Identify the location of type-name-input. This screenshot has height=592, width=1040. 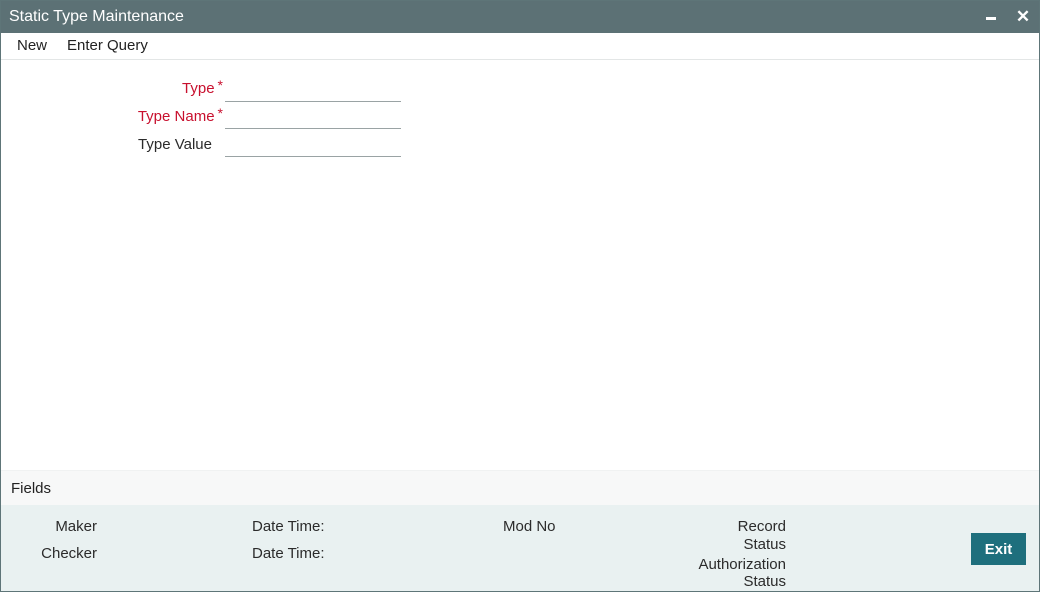
(313, 117).